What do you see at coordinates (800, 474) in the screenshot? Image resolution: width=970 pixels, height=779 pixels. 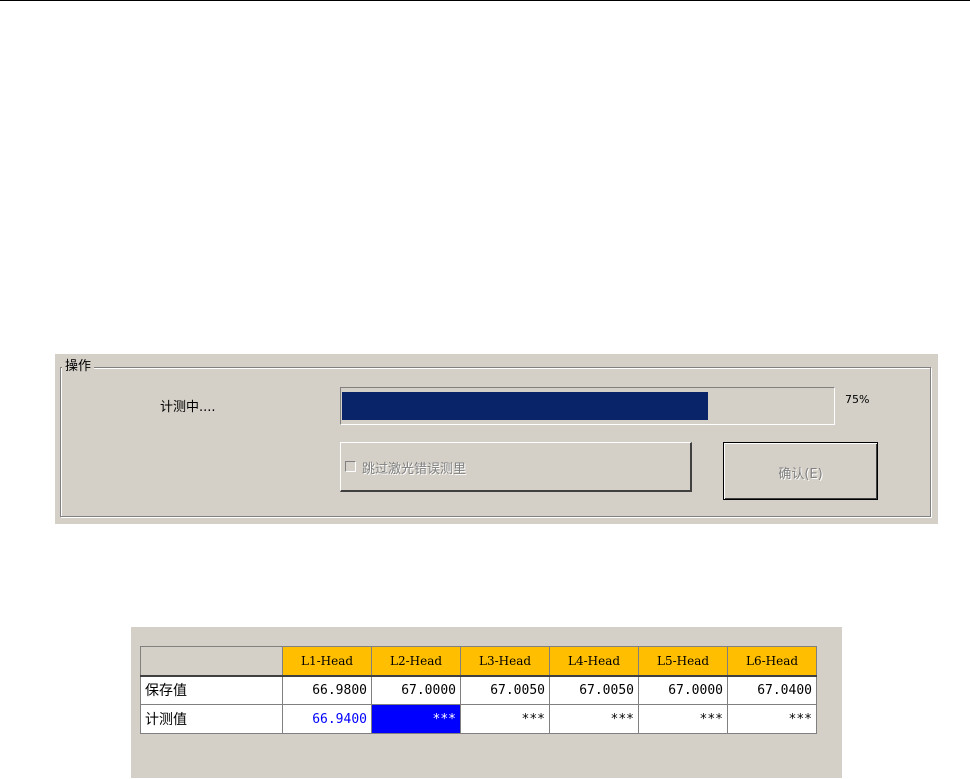 I see `confirm-button-label: 确认(E)` at bounding box center [800, 474].